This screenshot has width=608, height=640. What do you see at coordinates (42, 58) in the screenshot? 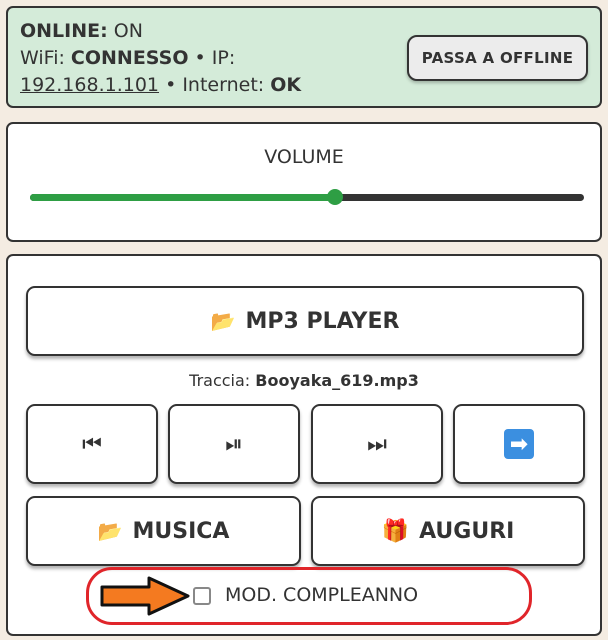
I see `wifi-label: WiFi:` at bounding box center [42, 58].